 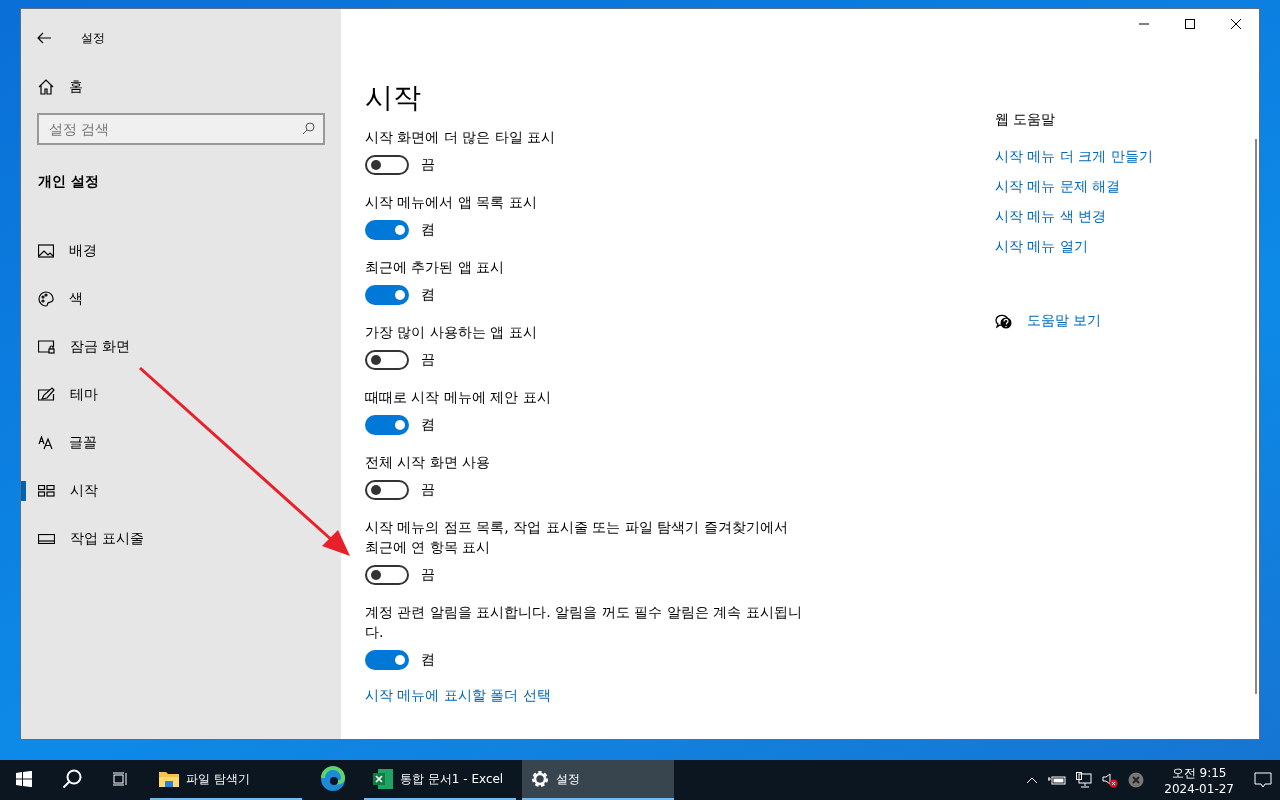 What do you see at coordinates (181, 395) in the screenshot?
I see `sidebar-item: 테마` at bounding box center [181, 395].